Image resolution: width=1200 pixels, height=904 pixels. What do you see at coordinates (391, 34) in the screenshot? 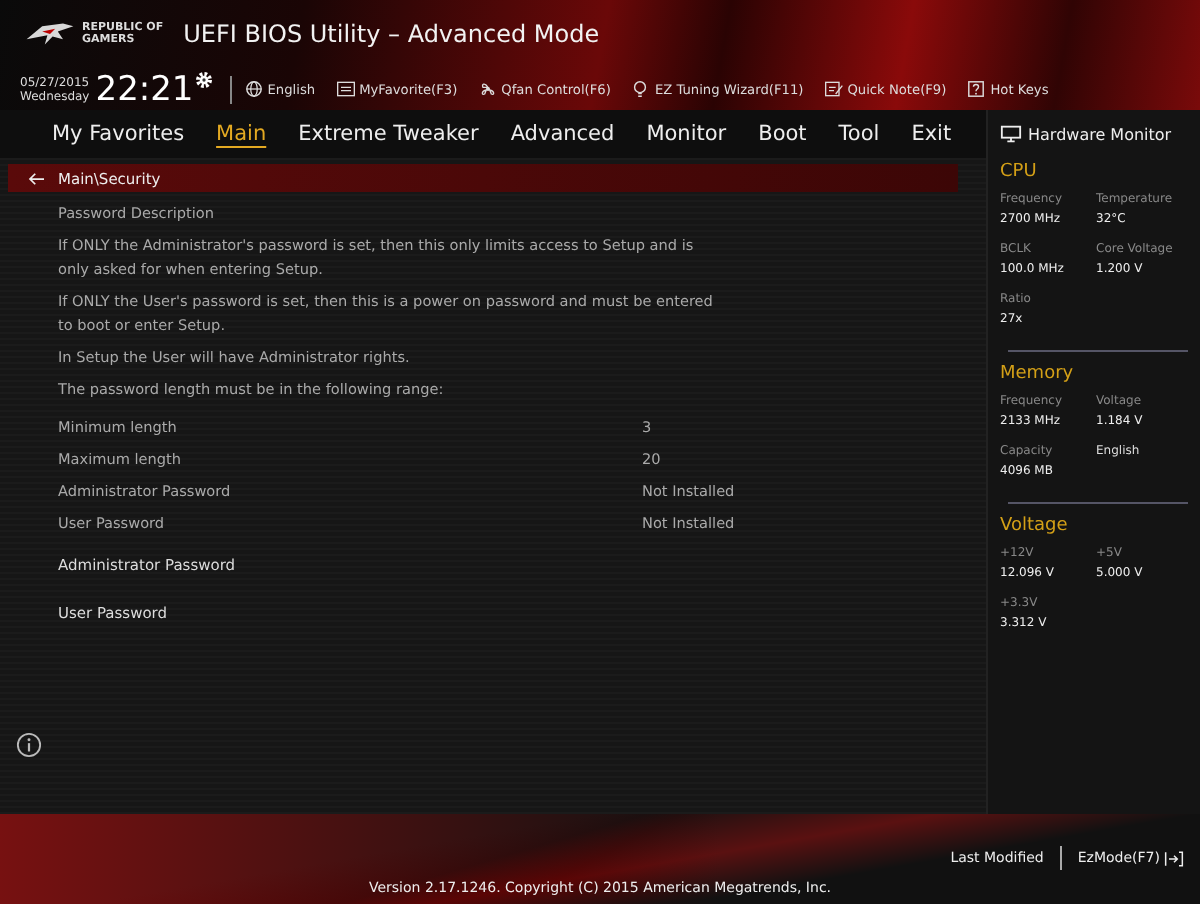
I see `window-title: UEFI BIOS Utility – Advanced Mode` at bounding box center [391, 34].